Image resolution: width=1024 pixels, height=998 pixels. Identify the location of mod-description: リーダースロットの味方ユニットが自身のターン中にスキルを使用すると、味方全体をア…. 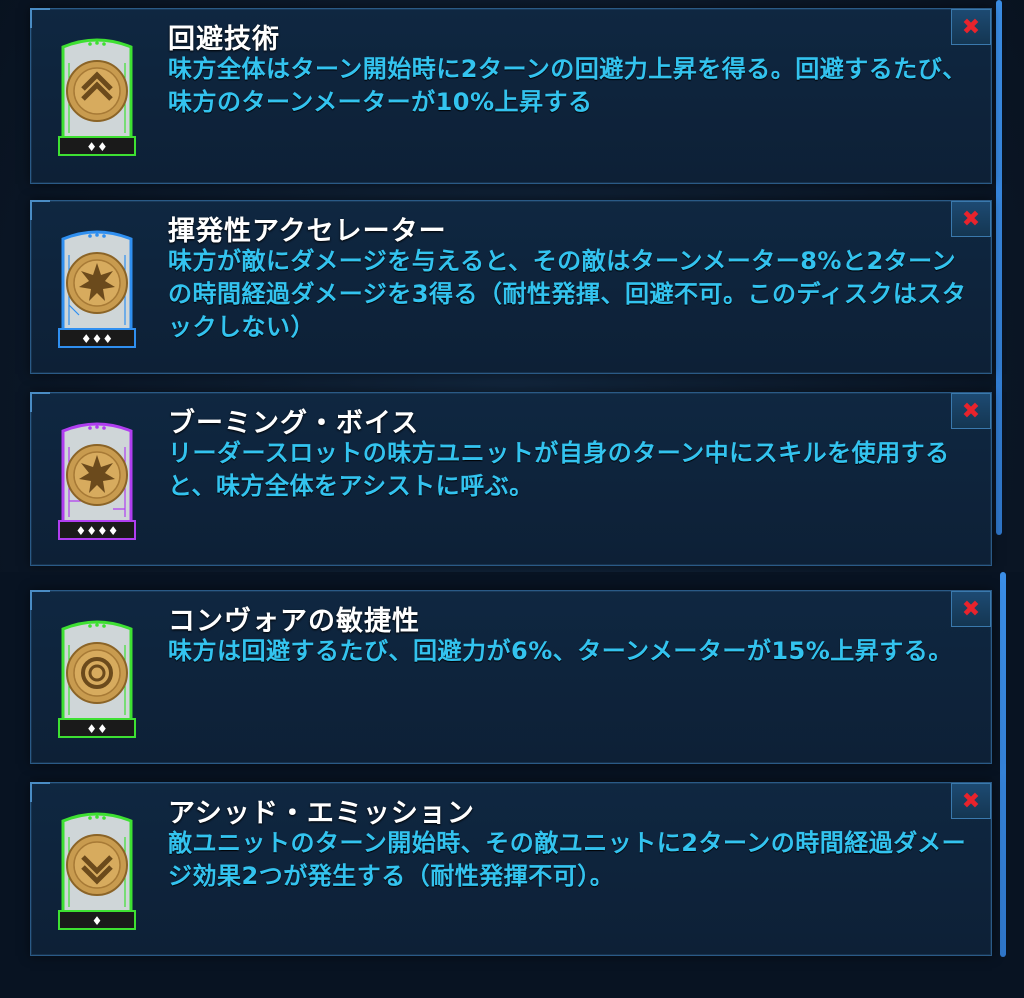
(559, 469).